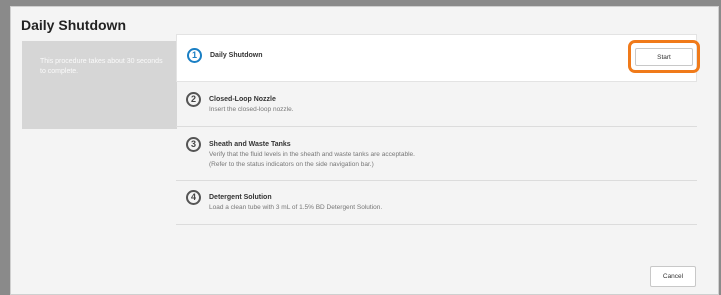 Image resolution: width=721 pixels, height=295 pixels. What do you see at coordinates (193, 144) in the screenshot?
I see `step-number-3: 3` at bounding box center [193, 144].